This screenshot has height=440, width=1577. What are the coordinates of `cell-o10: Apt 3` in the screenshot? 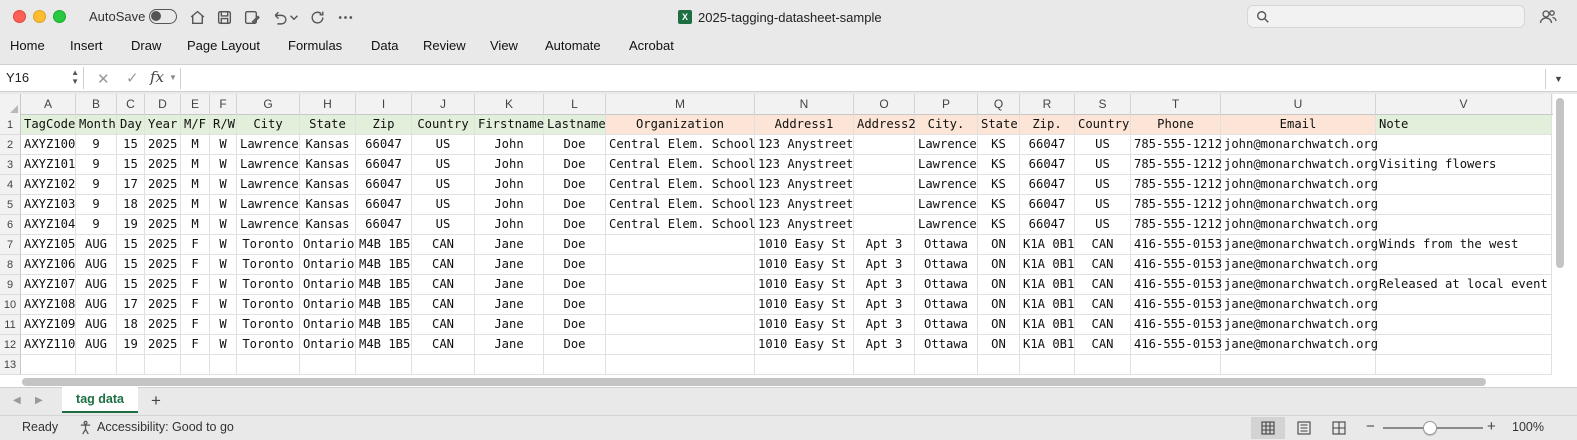 It's located at (884, 305).